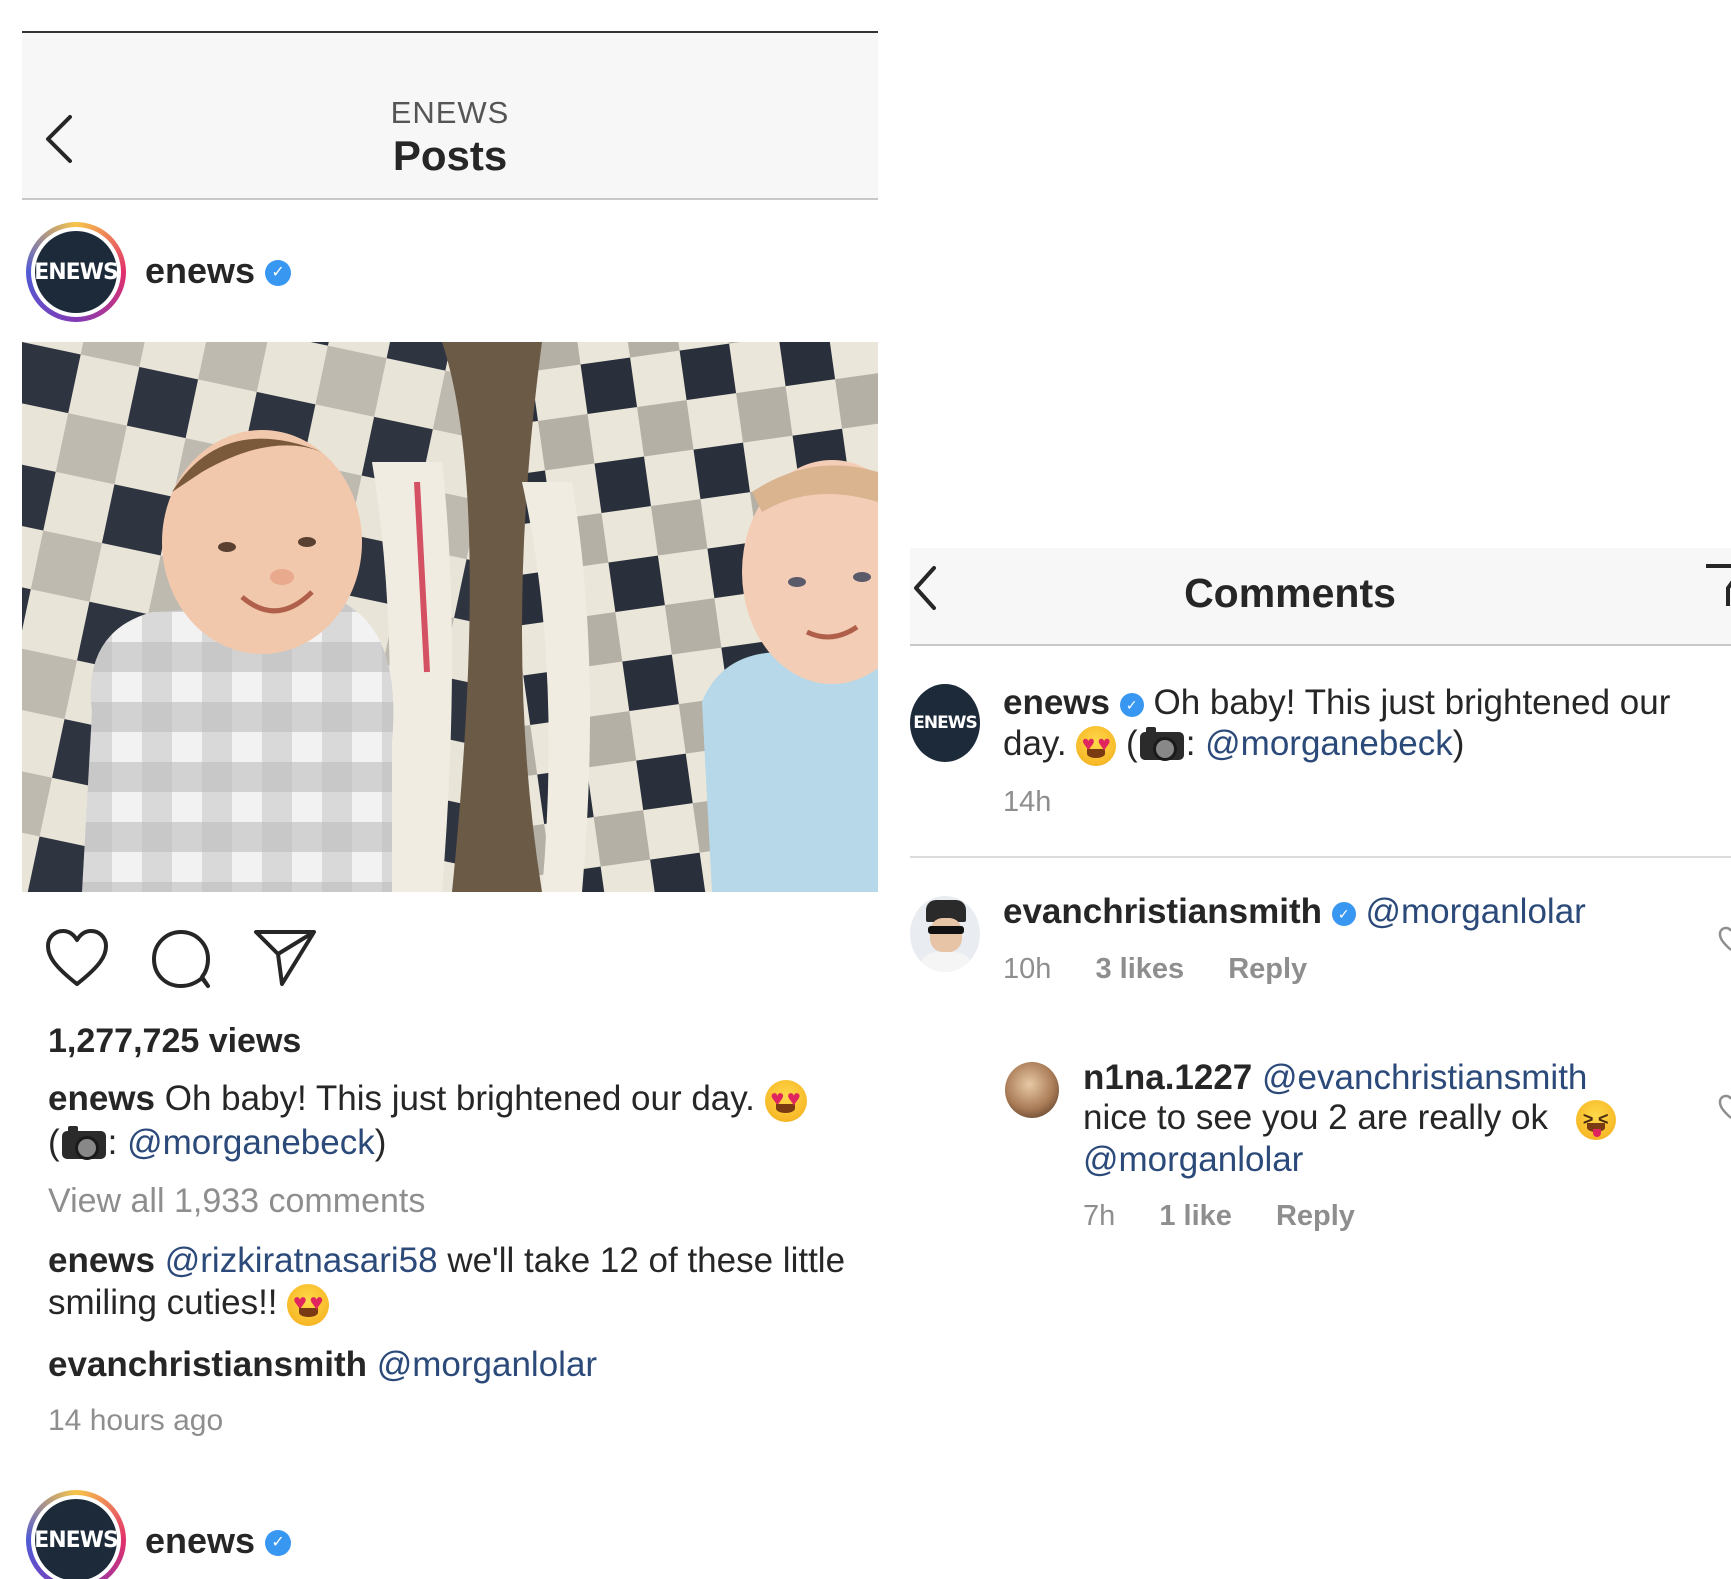 The height and width of the screenshot is (1579, 1731). I want to click on comment-mention: @rizkiratnasari58, so click(301, 1260).